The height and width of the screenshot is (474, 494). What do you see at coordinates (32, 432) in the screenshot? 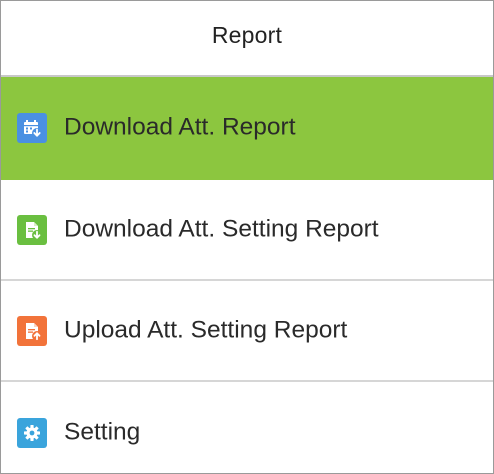
I see `gear-icon` at bounding box center [32, 432].